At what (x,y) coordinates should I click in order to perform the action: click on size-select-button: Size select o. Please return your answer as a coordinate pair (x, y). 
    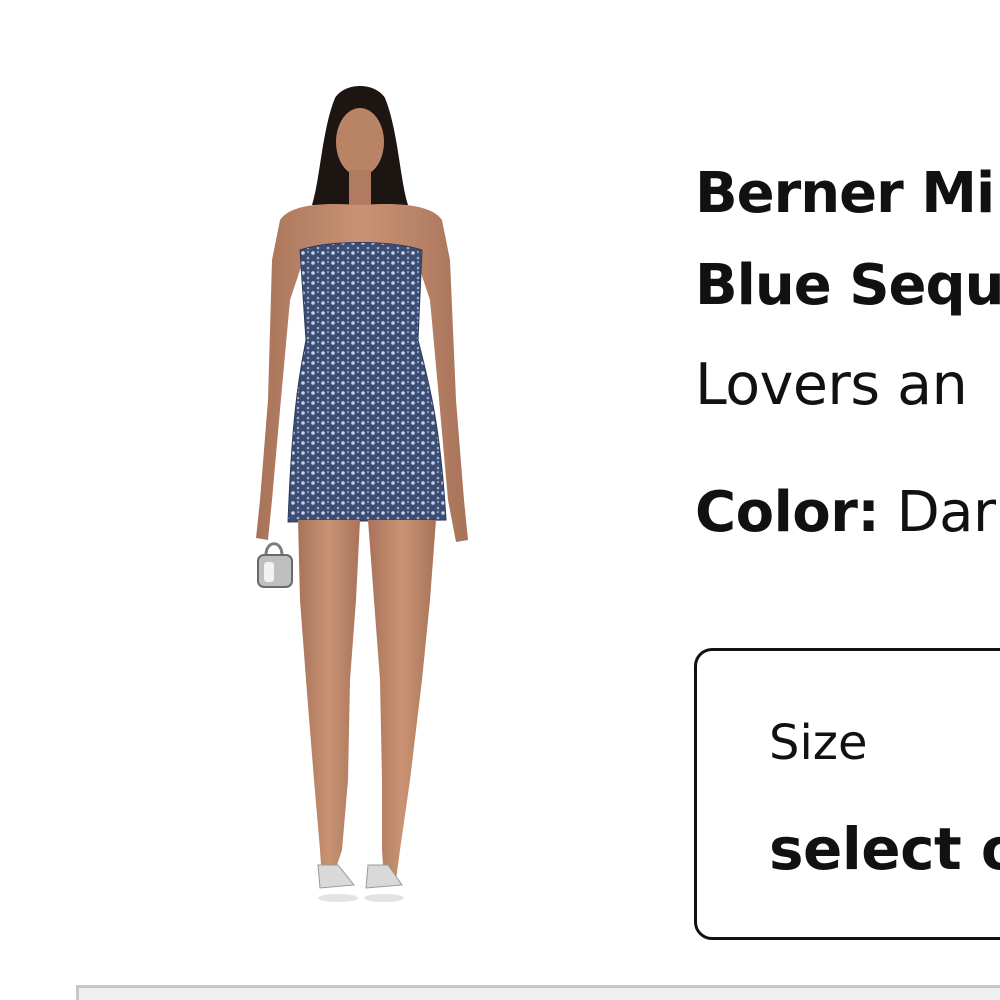
    Looking at the image, I should click on (847, 794).